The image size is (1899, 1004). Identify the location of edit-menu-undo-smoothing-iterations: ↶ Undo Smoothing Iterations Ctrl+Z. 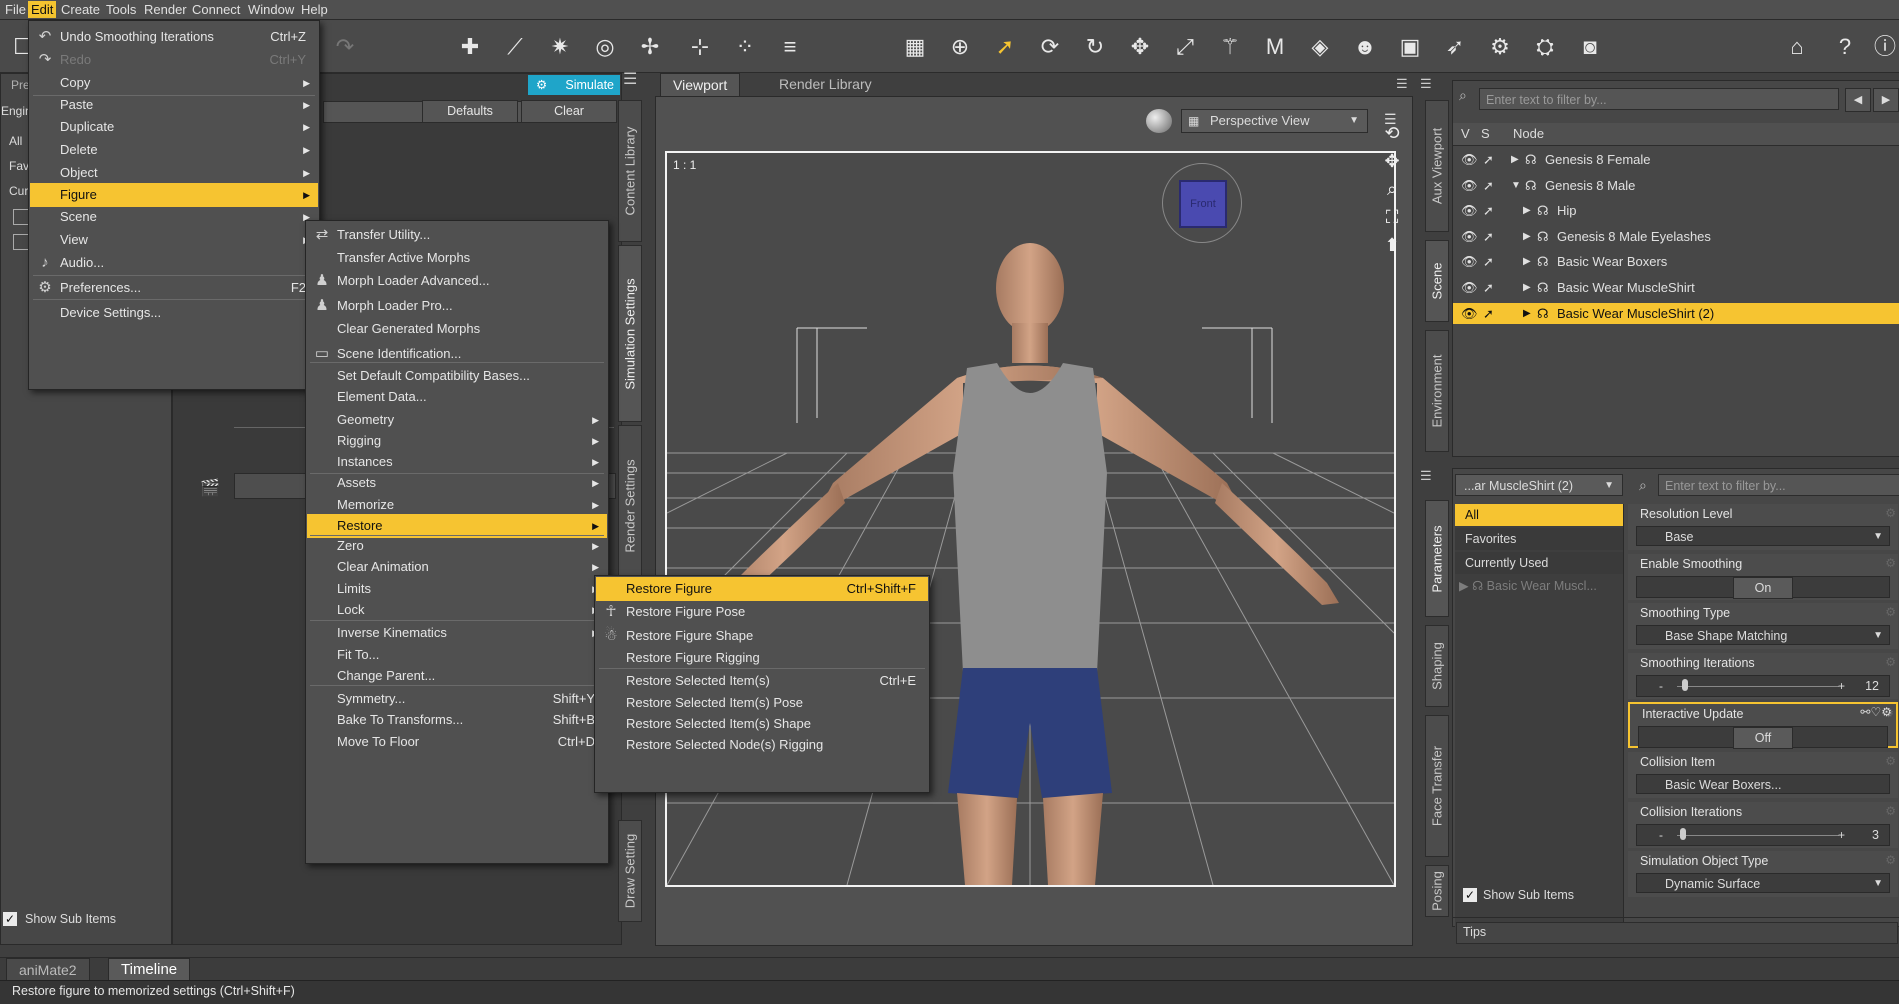
(174, 37).